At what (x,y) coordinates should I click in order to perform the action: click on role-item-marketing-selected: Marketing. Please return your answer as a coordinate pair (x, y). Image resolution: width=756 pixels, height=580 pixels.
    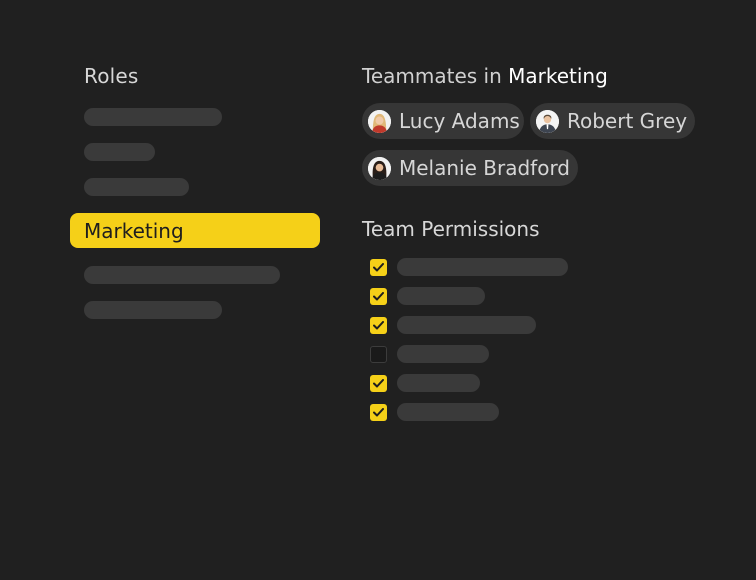
    Looking at the image, I should click on (195, 230).